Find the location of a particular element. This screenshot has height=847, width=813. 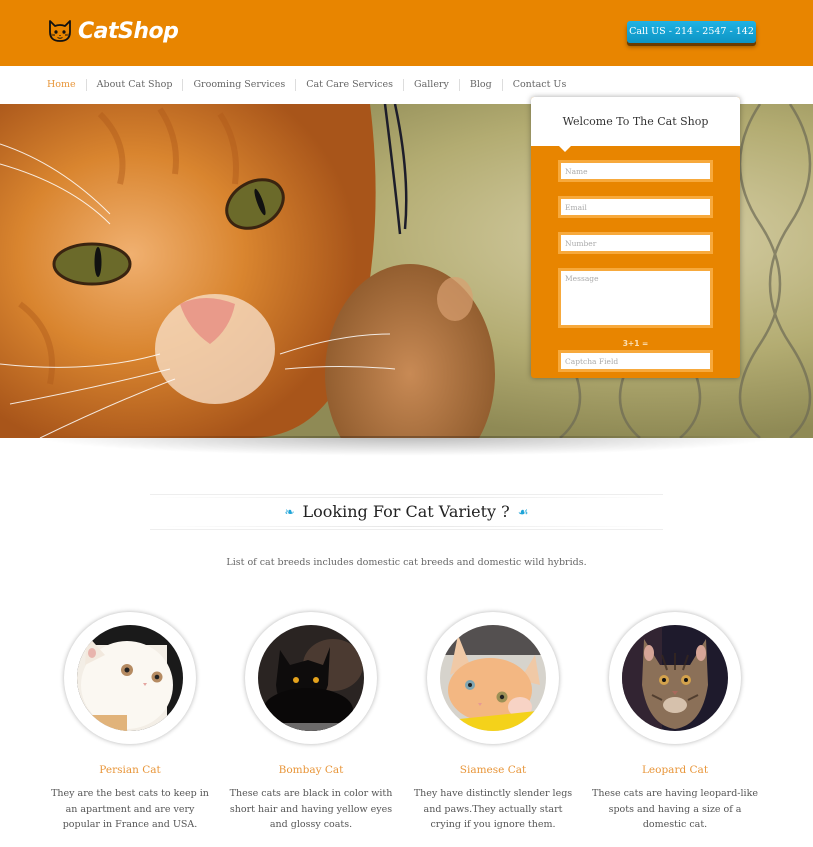

form-header: Welcome To The Cat Shop is located at coordinates (635, 124).